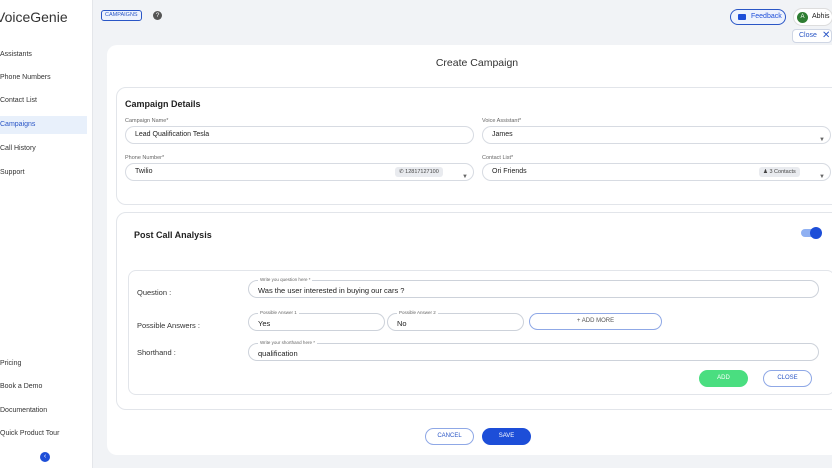 This screenshot has height=468, width=832. I want to click on sidebar-item-quick-product-tour: Quick Product Tour, so click(43, 434).